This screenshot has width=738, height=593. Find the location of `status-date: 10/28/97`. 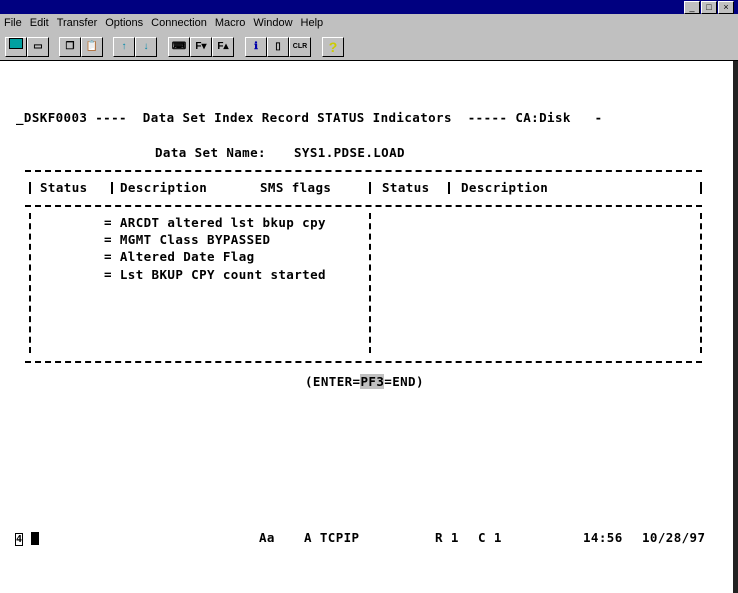

status-date: 10/28/97 is located at coordinates (674, 537).